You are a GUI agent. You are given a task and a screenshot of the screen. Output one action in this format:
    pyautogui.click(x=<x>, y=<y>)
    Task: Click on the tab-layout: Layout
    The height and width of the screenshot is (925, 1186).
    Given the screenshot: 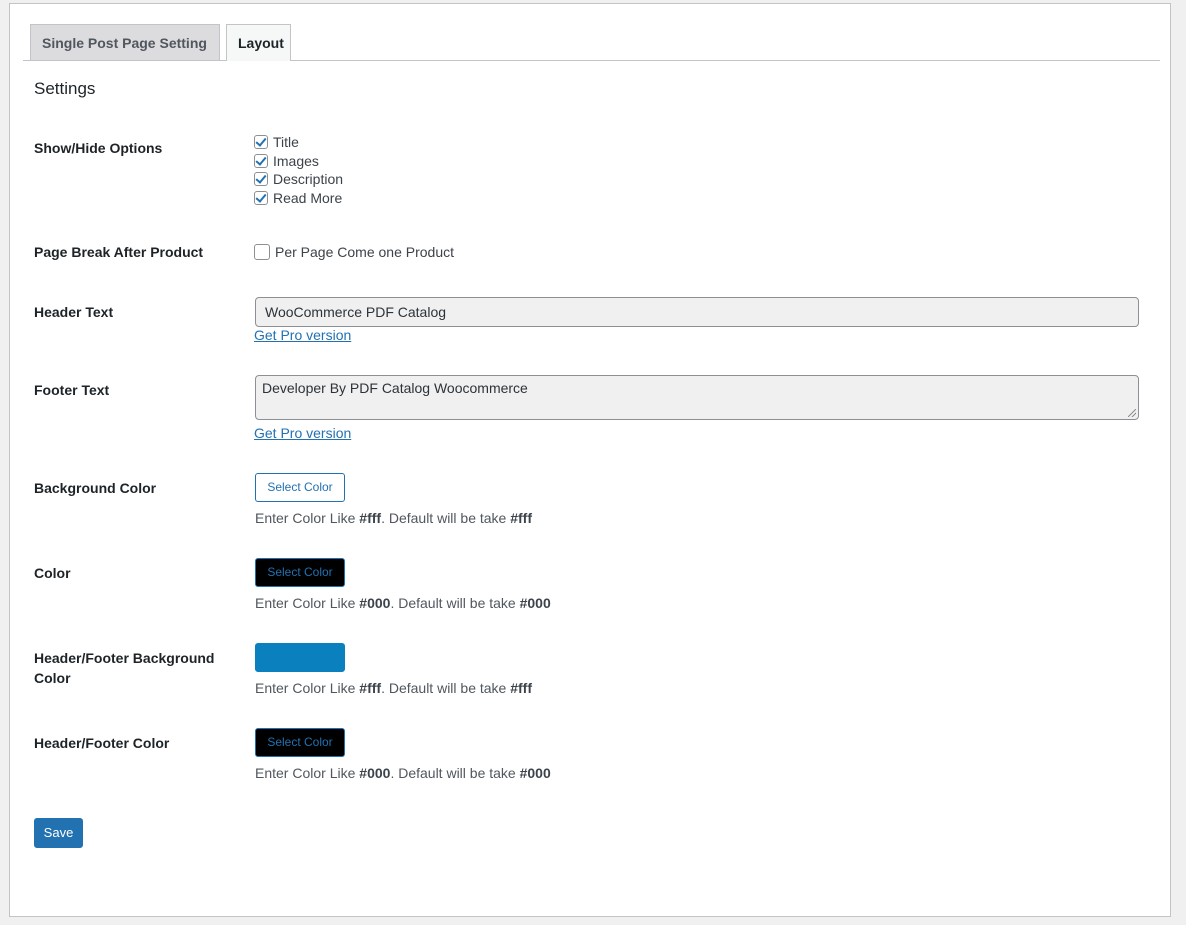 What is the action you would take?
    pyautogui.click(x=258, y=42)
    